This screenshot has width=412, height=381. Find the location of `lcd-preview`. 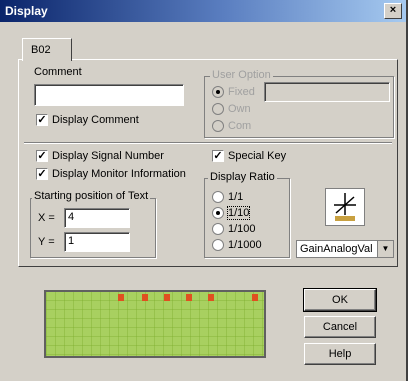

lcd-preview is located at coordinates (155, 324).